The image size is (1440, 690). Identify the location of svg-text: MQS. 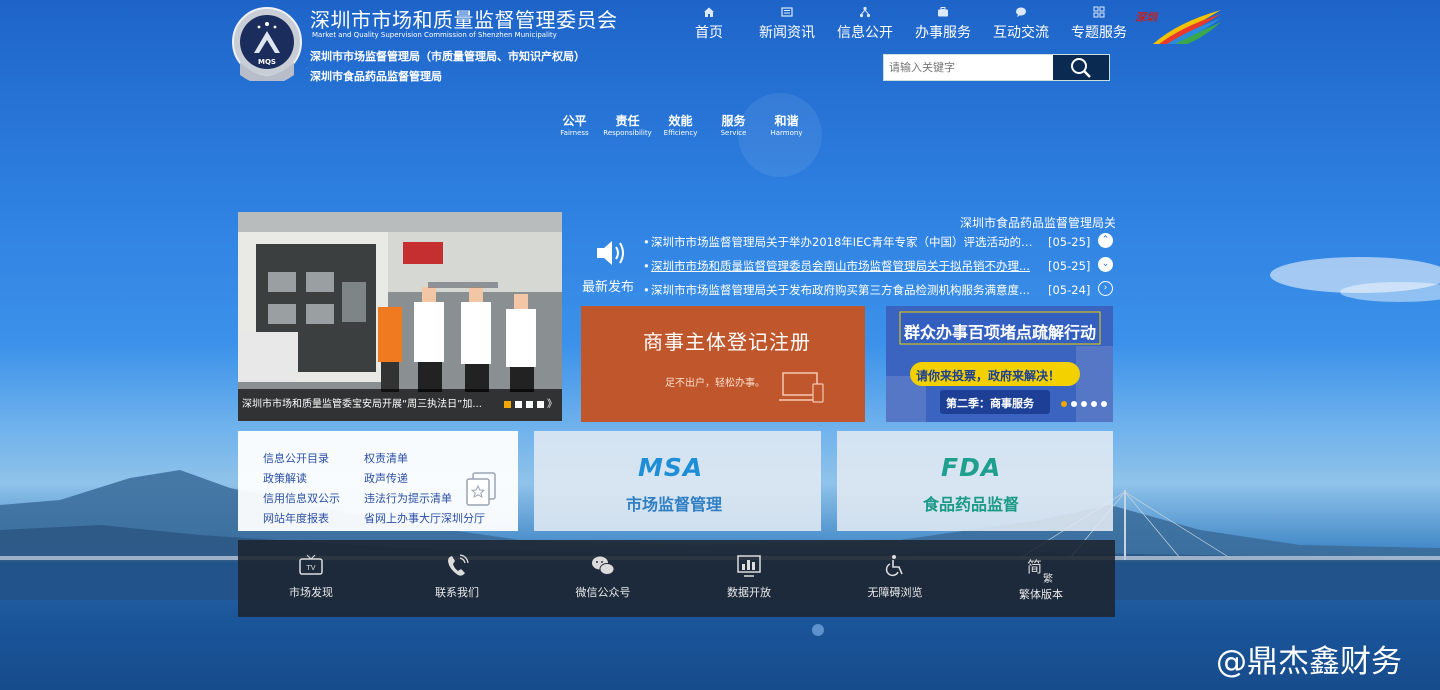
(267, 62).